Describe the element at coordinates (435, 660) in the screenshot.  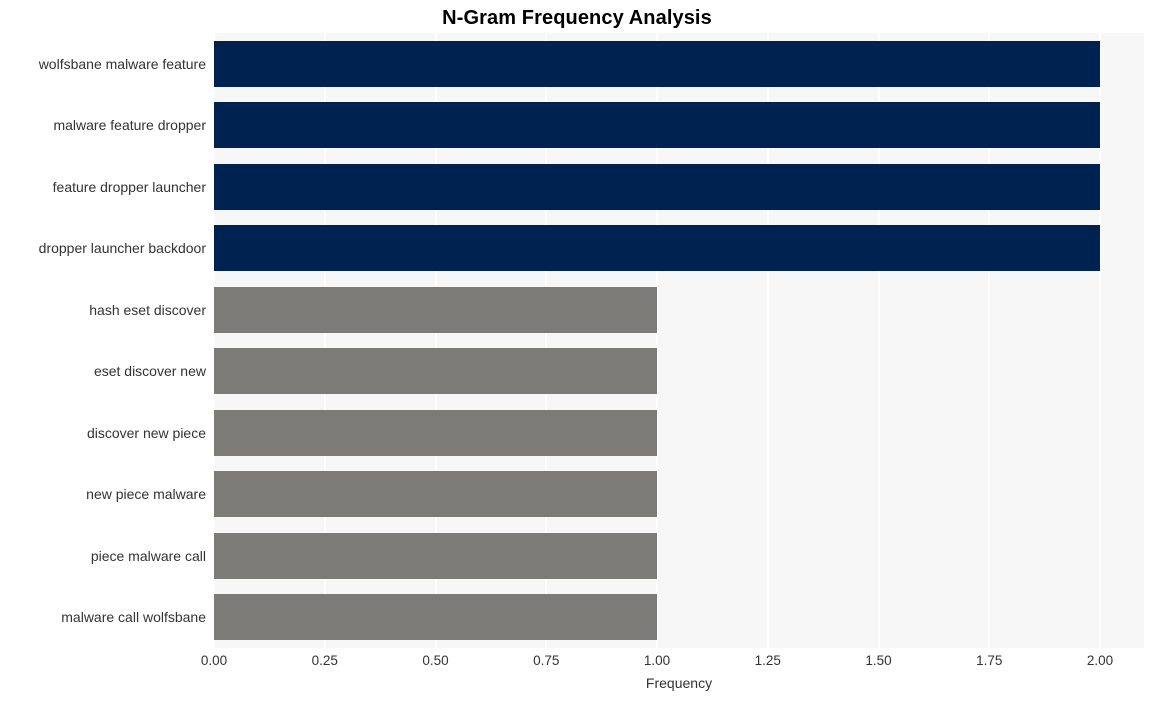
I see `x-tick-label: 0.50` at that location.